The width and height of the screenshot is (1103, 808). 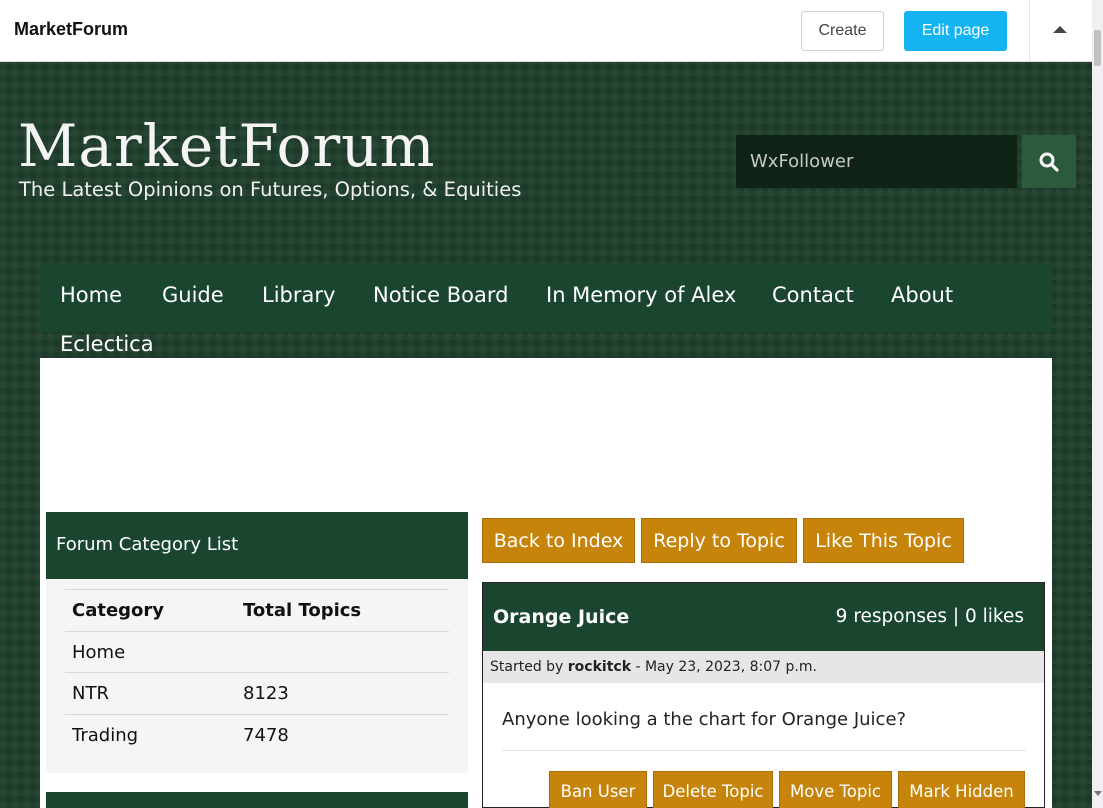 What do you see at coordinates (546, 31) in the screenshot?
I see `admin-bar: MarketForum Create Edit page` at bounding box center [546, 31].